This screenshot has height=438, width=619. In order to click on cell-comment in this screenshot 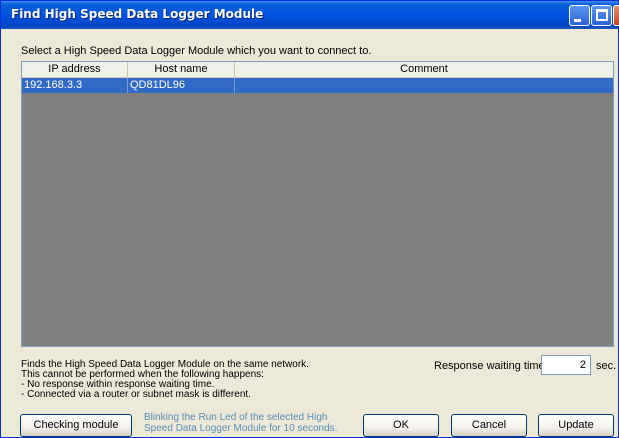, I will do `click(424, 85)`.